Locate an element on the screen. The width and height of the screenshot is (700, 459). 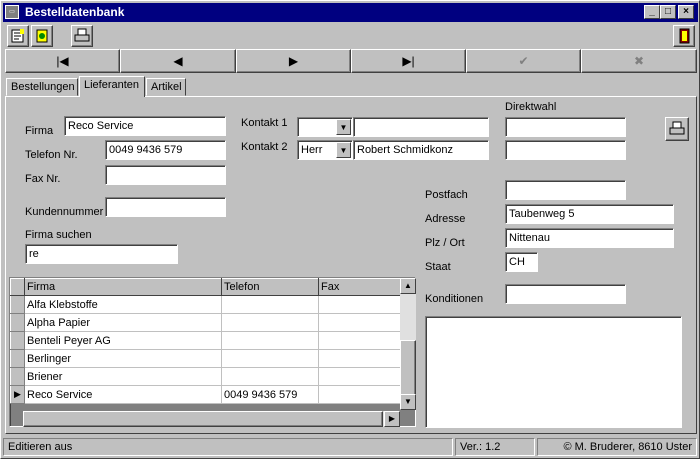
cell-firma: Berlinger is located at coordinates (123, 358).